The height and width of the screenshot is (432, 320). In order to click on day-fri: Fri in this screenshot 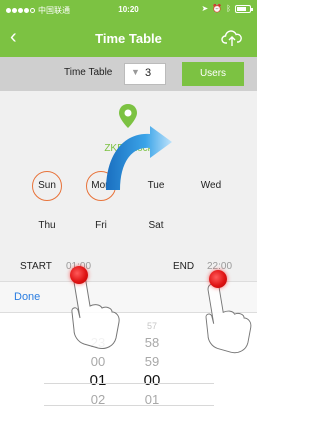, I will do `click(101, 226)`.